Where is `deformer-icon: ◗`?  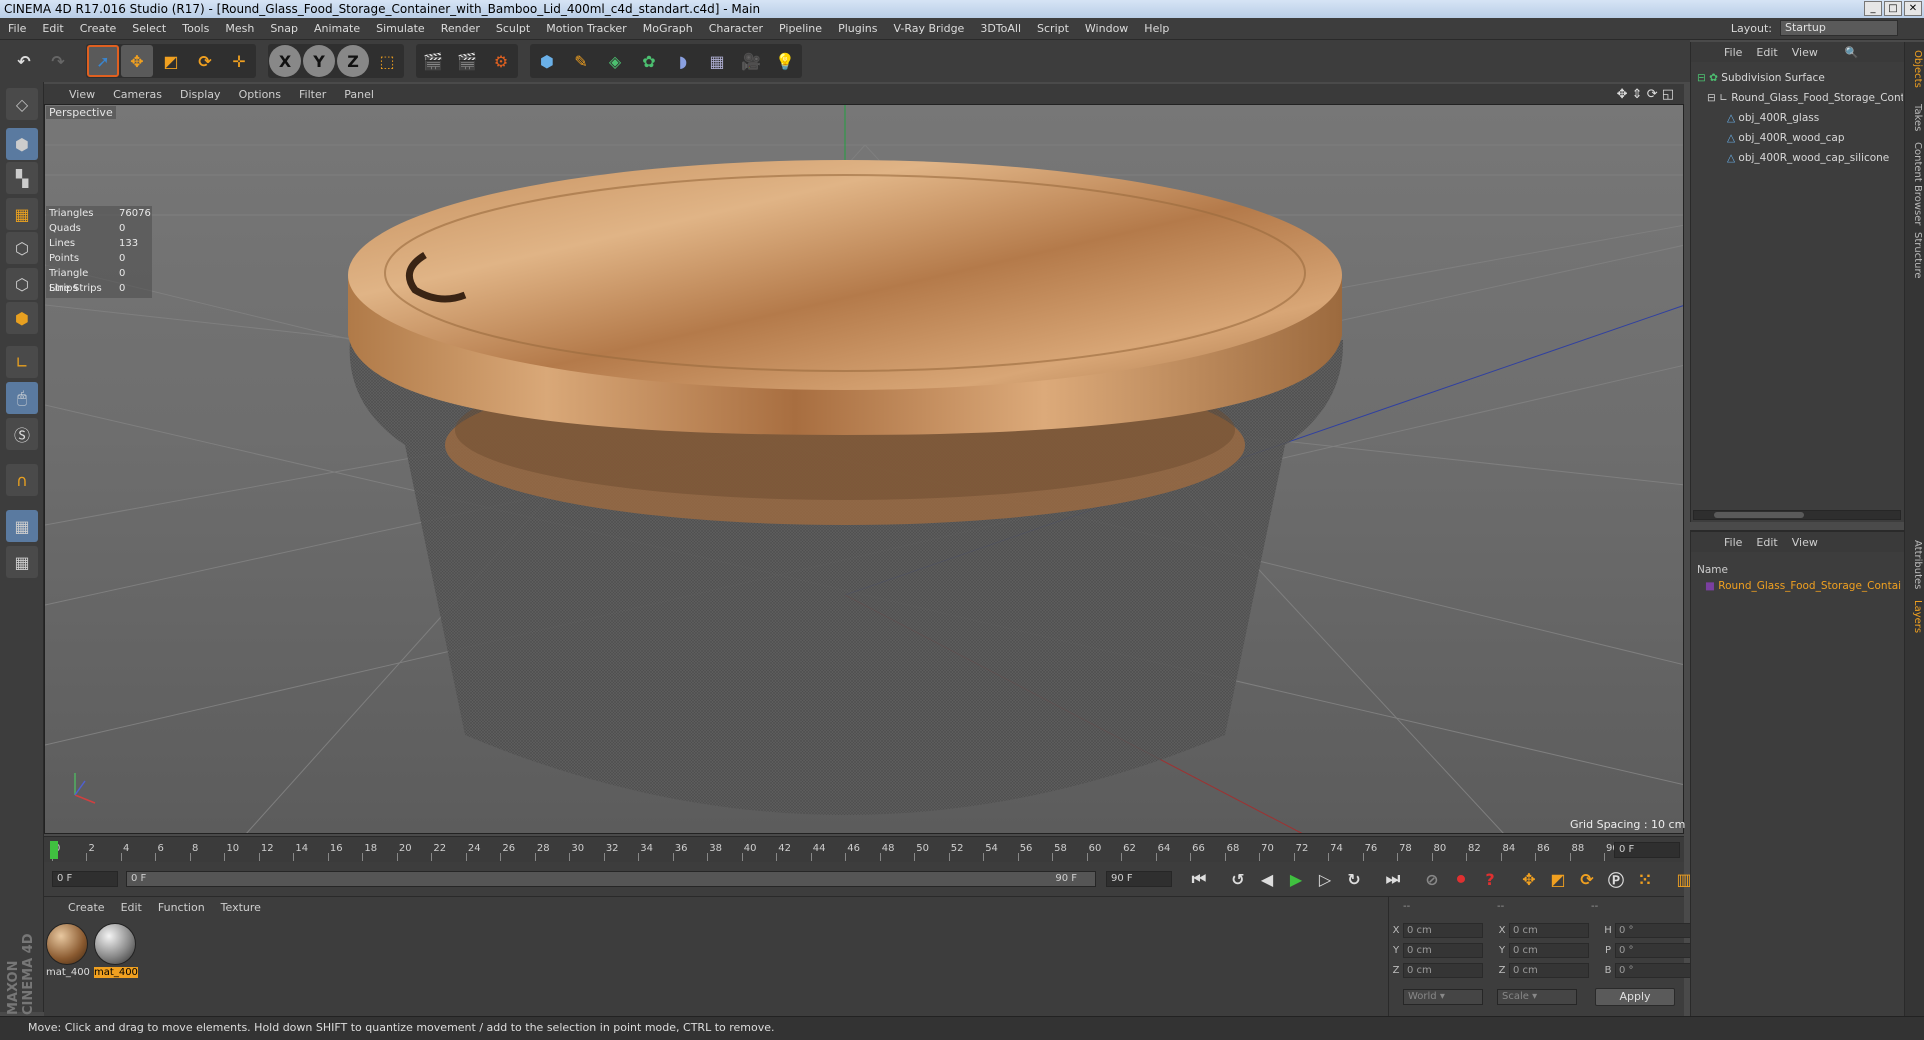
deformer-icon: ◗ is located at coordinates (683, 61).